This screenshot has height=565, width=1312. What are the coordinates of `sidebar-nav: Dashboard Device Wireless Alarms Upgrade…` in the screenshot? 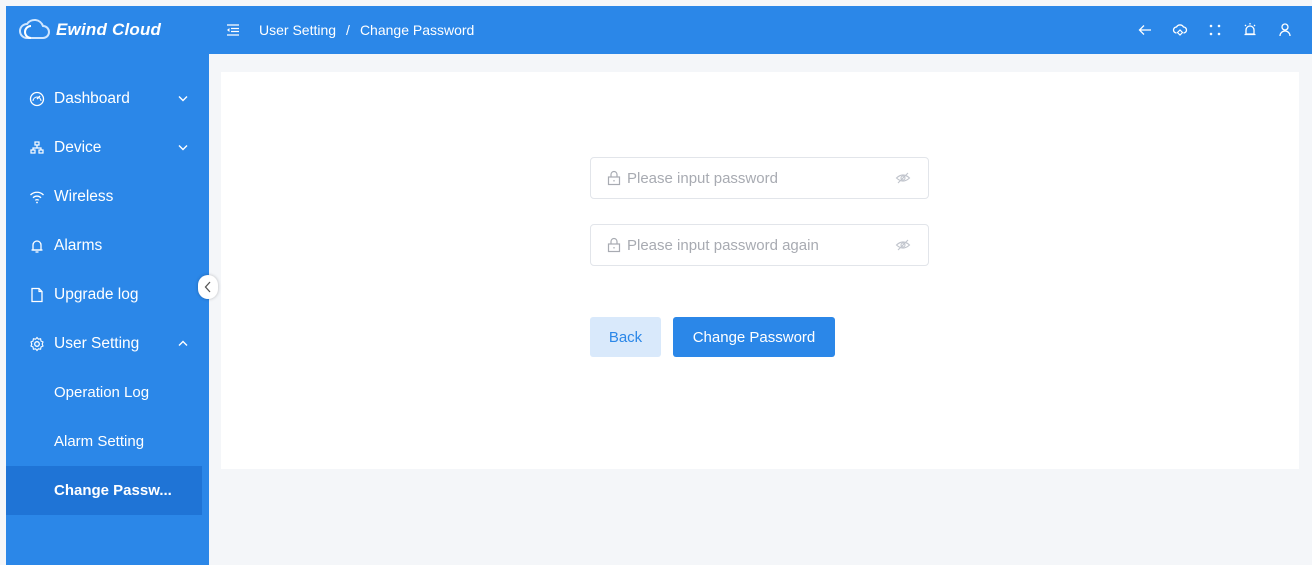 It's located at (107, 294).